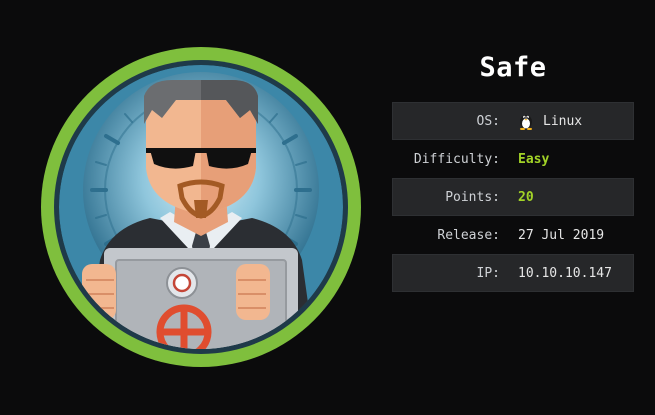  Describe the element at coordinates (513, 159) in the screenshot. I see `info-row-difficulty: Difficulty: Easy` at that location.